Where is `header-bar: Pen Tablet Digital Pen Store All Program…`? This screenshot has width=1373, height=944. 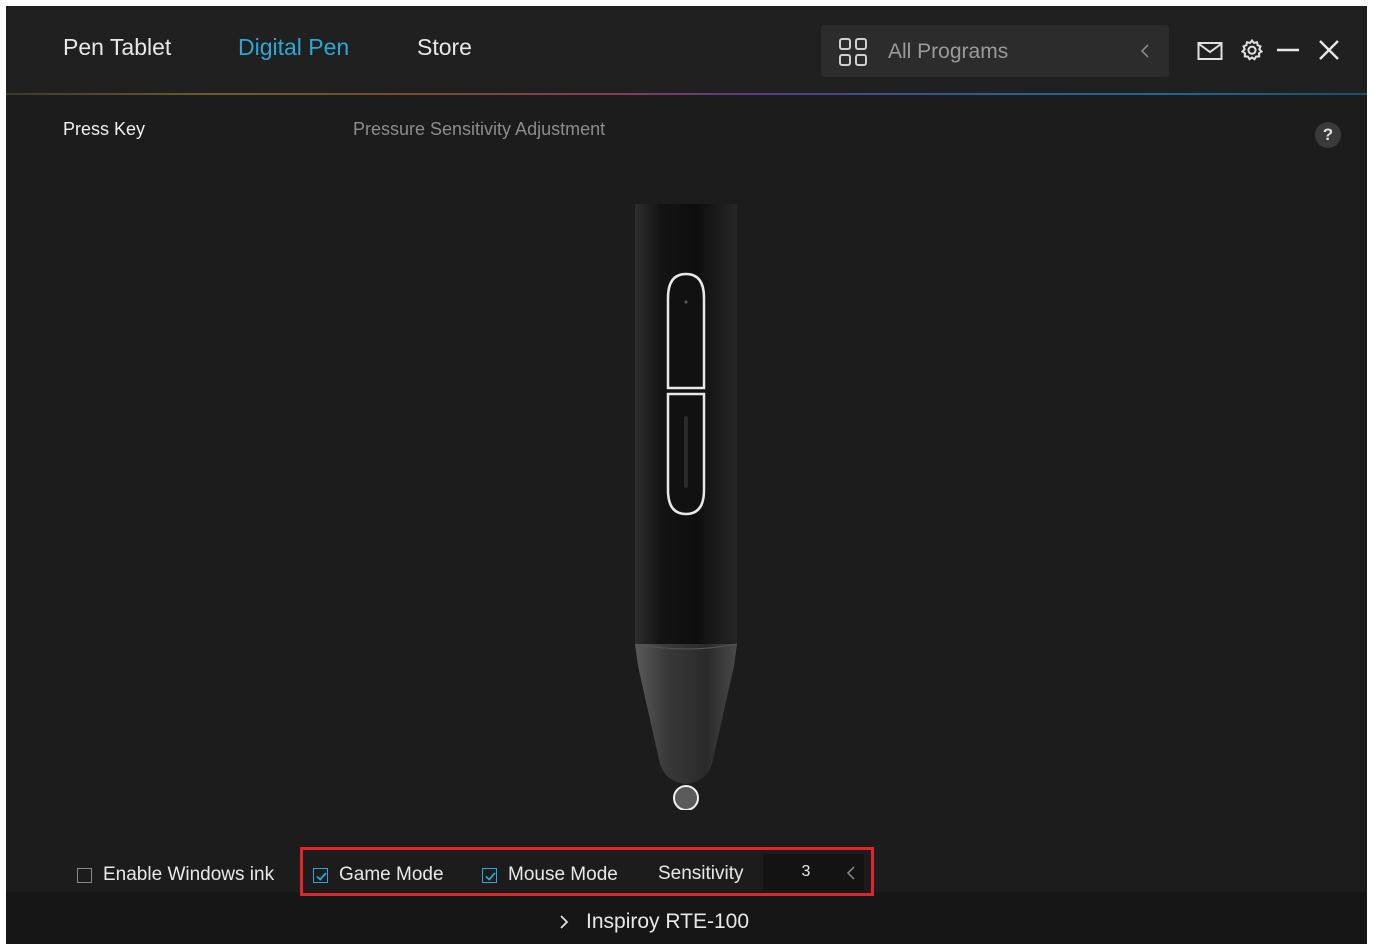 header-bar: Pen Tablet Digital Pen Store All Program… is located at coordinates (686, 50).